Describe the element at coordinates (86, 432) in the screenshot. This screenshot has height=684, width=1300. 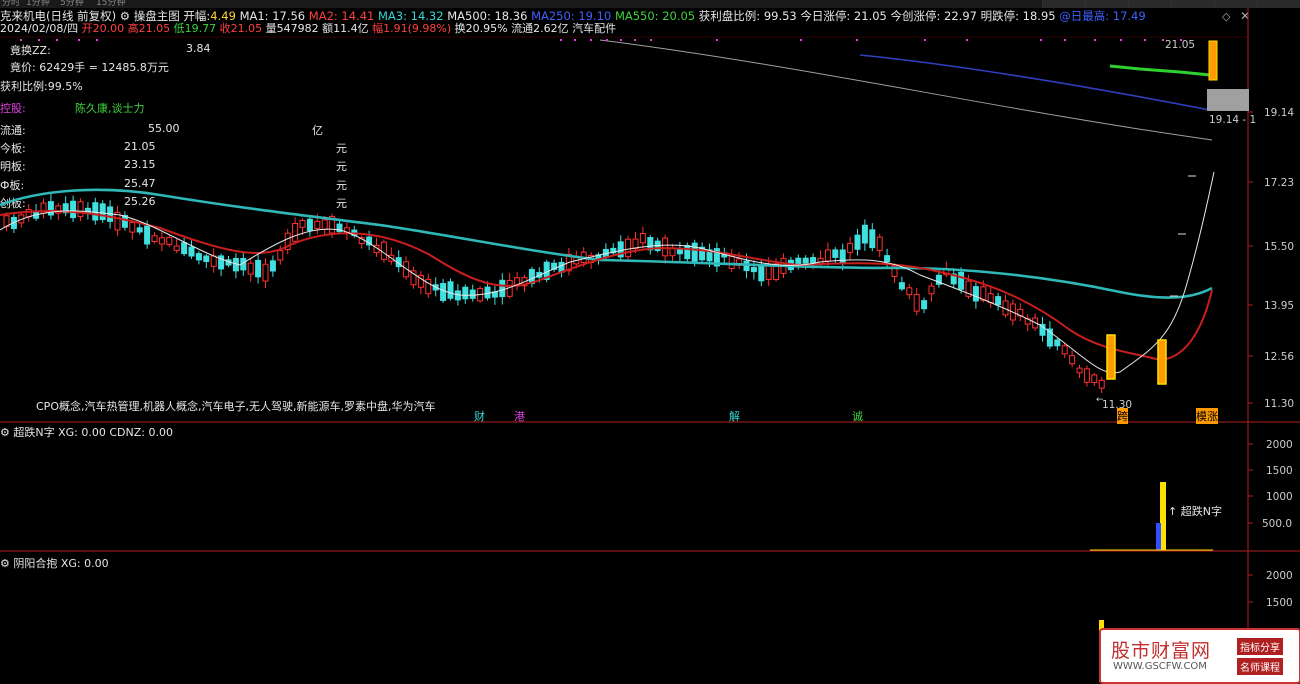
I see `panel2-header: ⚙ 超跌N字 XG: 0.00 CDNZ: 0.00` at that location.